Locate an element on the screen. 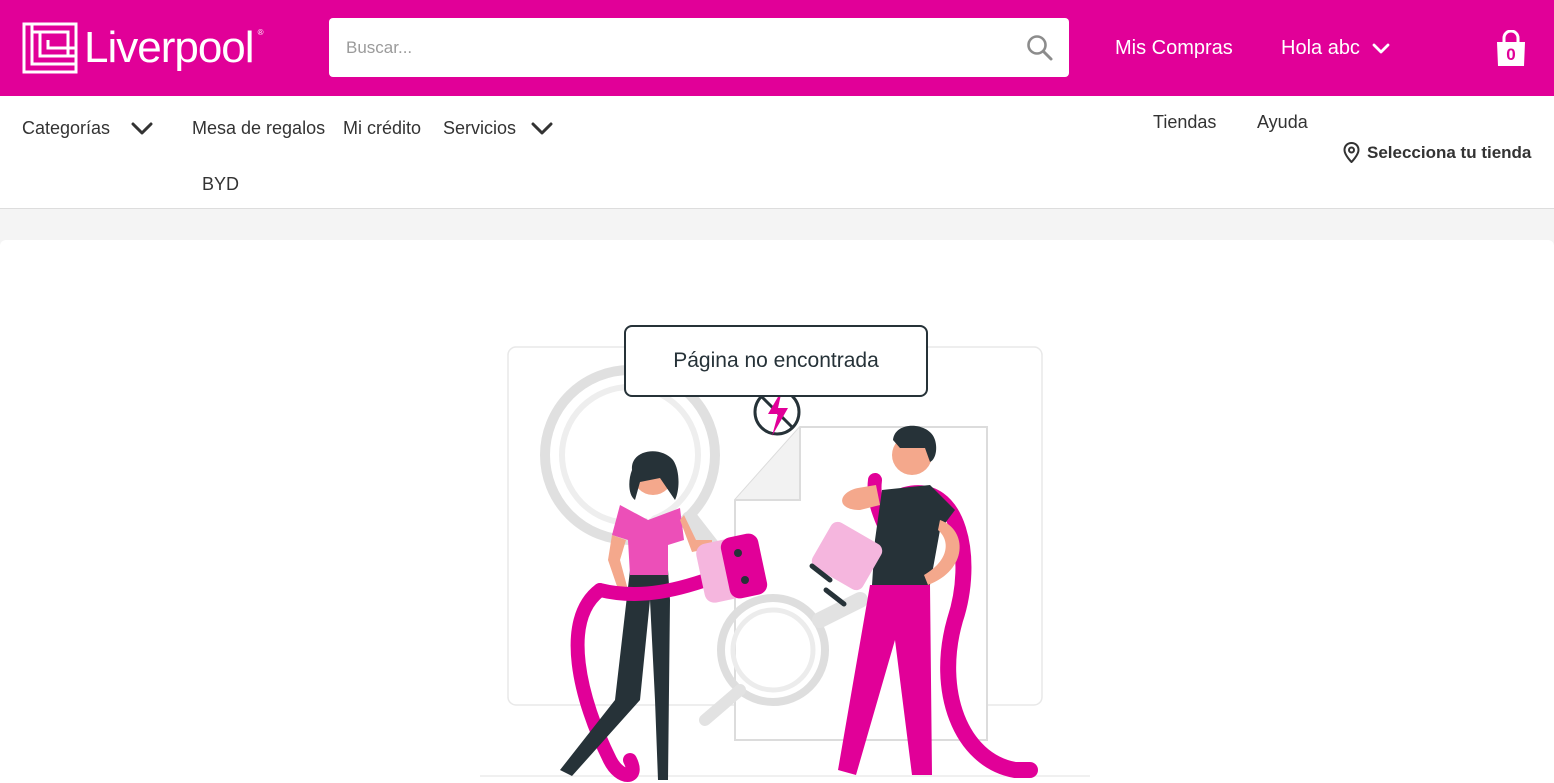  select-store-label: Selecciona tu tienda is located at coordinates (1449, 152).